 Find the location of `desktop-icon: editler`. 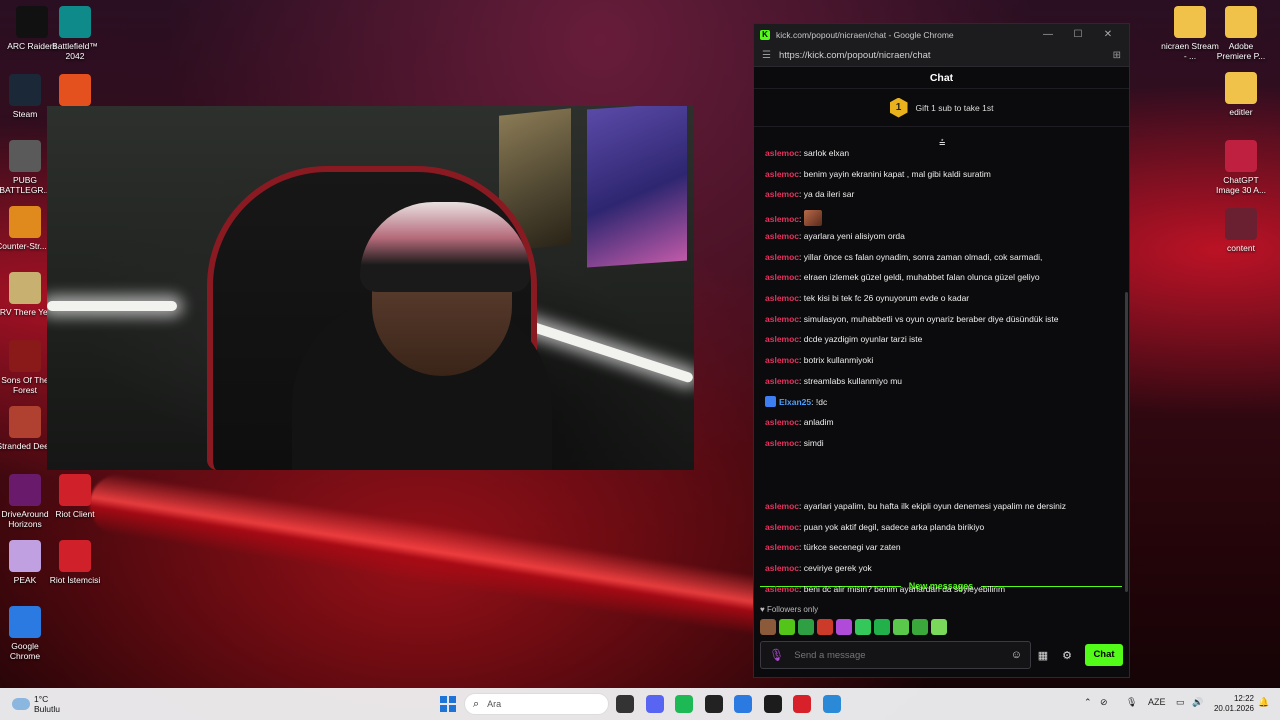

desktop-icon: editler is located at coordinates (1241, 94).